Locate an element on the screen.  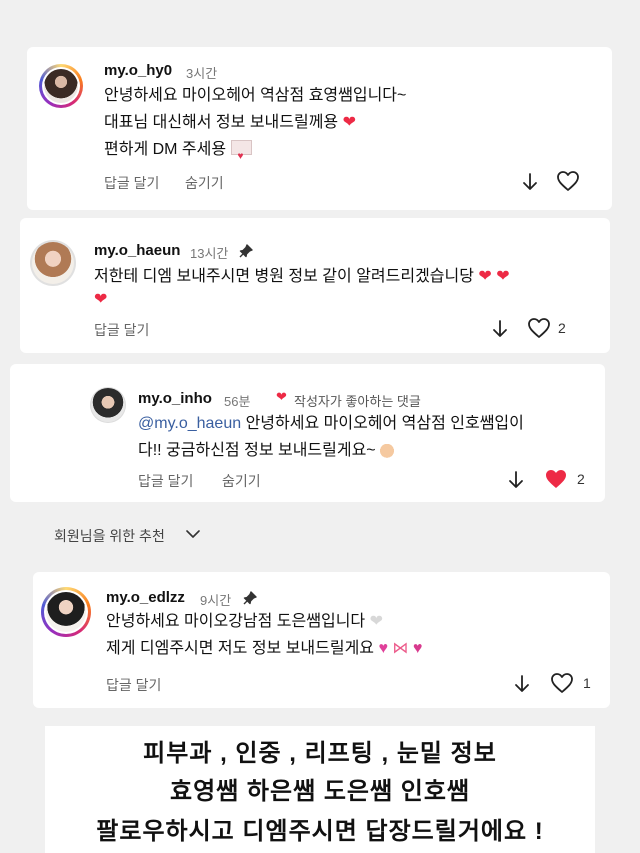
comment-username: my.o_haeun is located at coordinates (137, 250).